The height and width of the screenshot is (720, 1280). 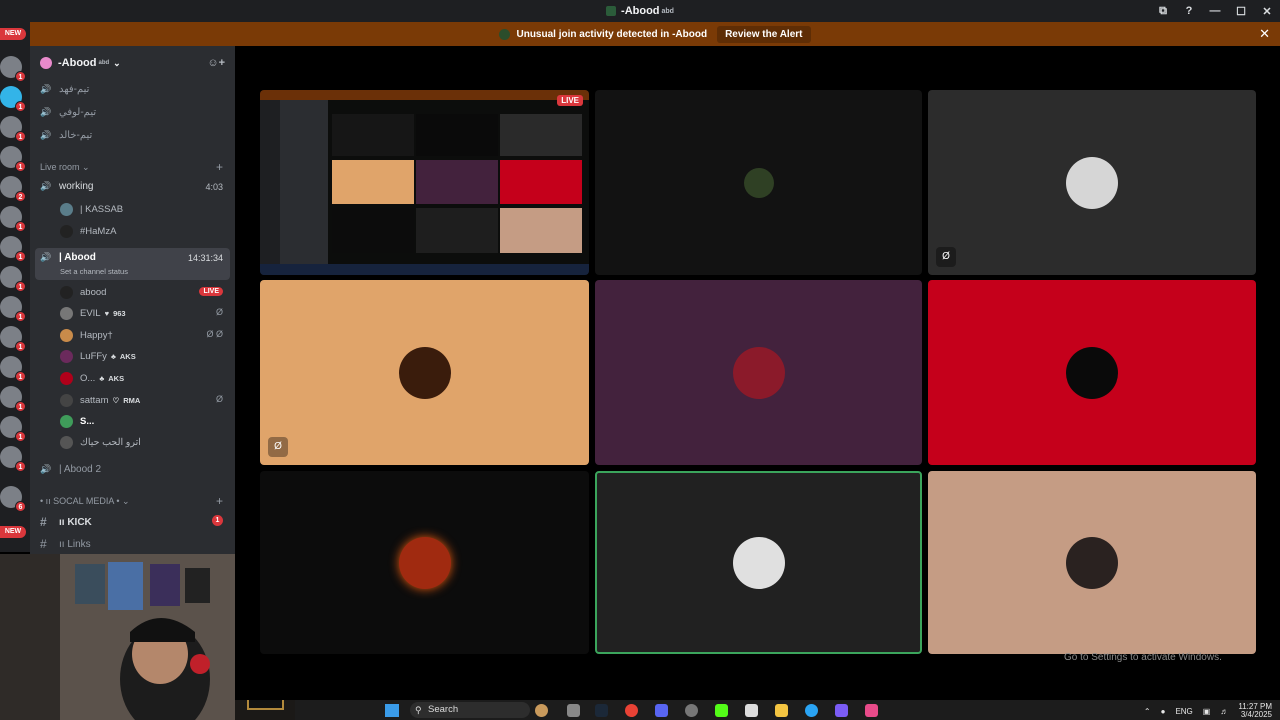 I want to click on search-box: ⚲ Search, so click(x=470, y=710).